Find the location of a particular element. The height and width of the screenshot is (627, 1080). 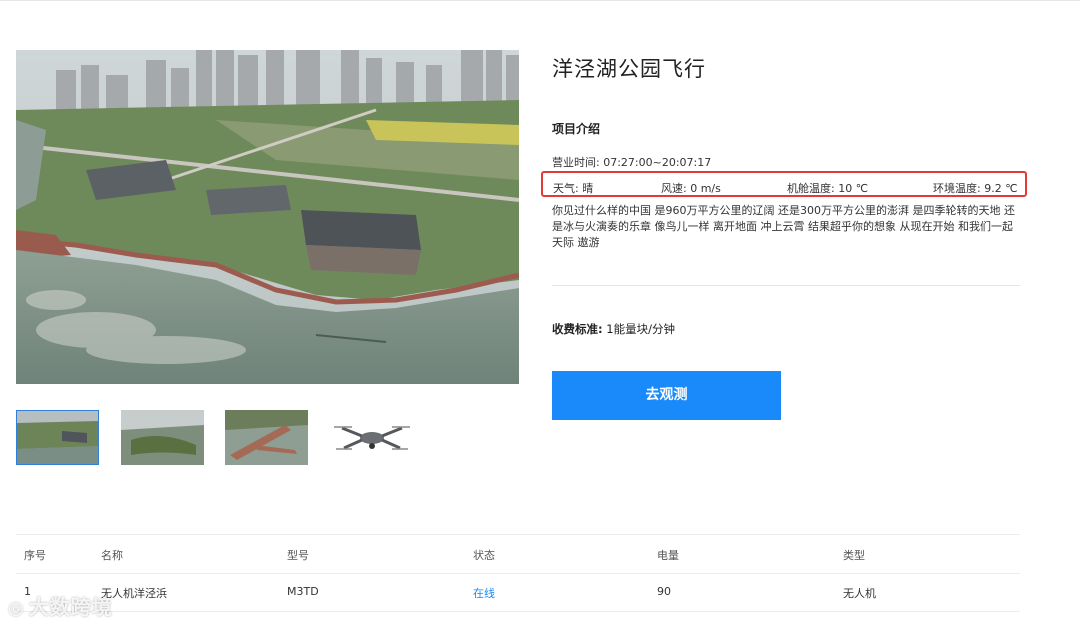

row-type: 无人机 is located at coordinates (859, 593).